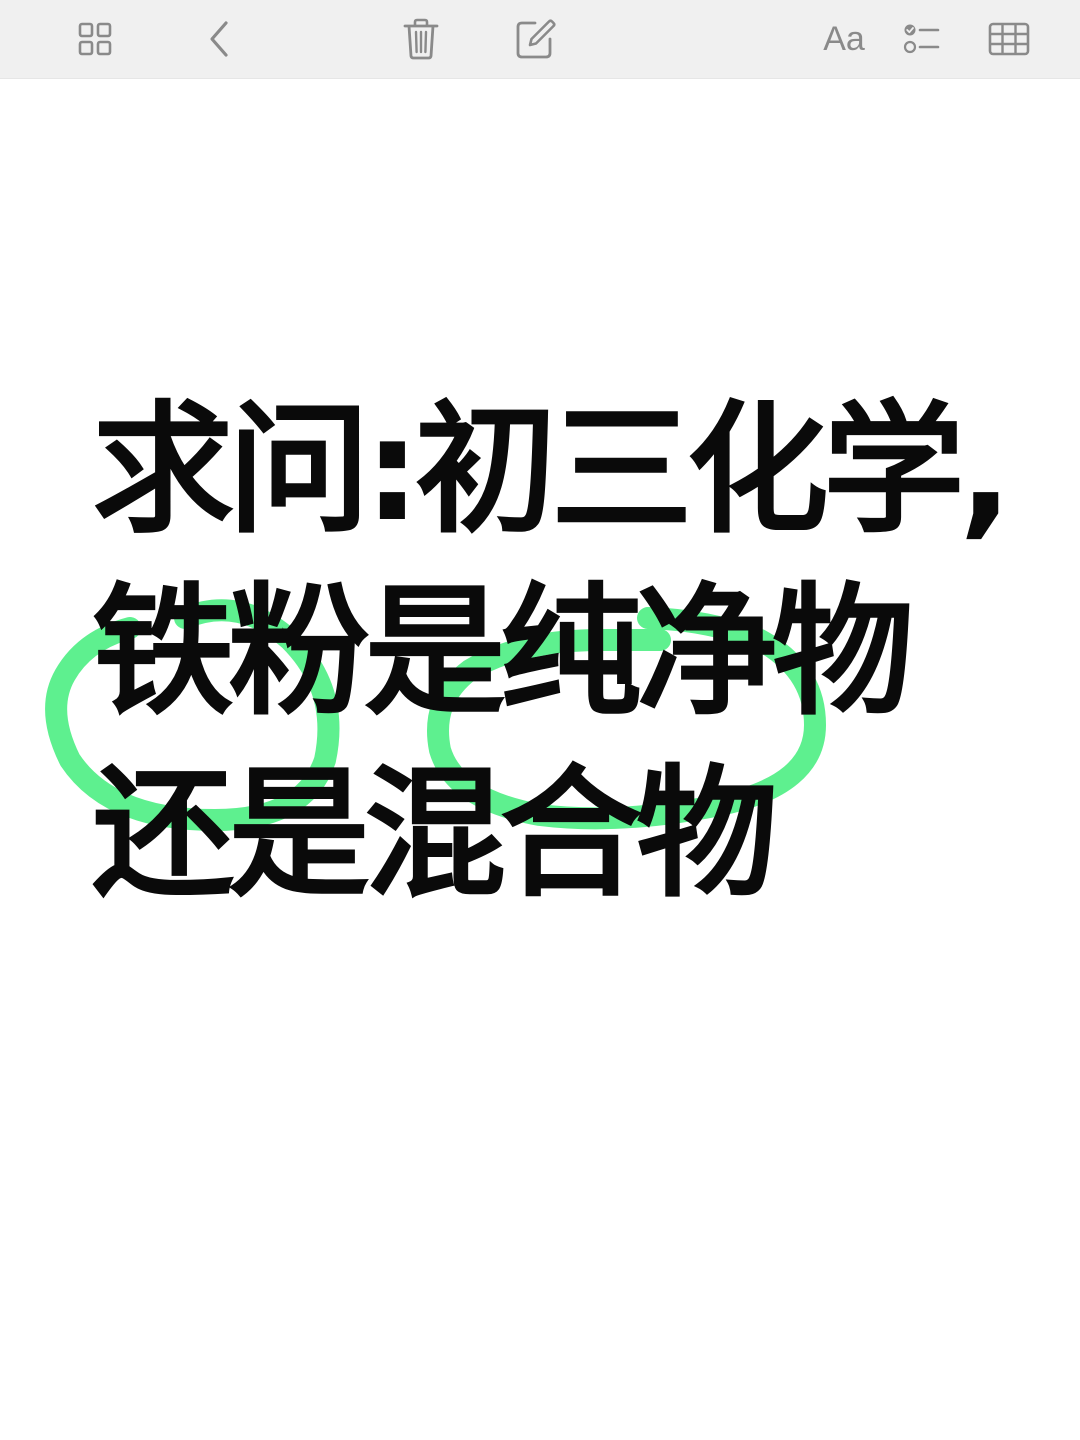 The height and width of the screenshot is (1440, 1080). What do you see at coordinates (503, 652) in the screenshot?
I see `note-line-2: 铁粉是纯净物` at bounding box center [503, 652].